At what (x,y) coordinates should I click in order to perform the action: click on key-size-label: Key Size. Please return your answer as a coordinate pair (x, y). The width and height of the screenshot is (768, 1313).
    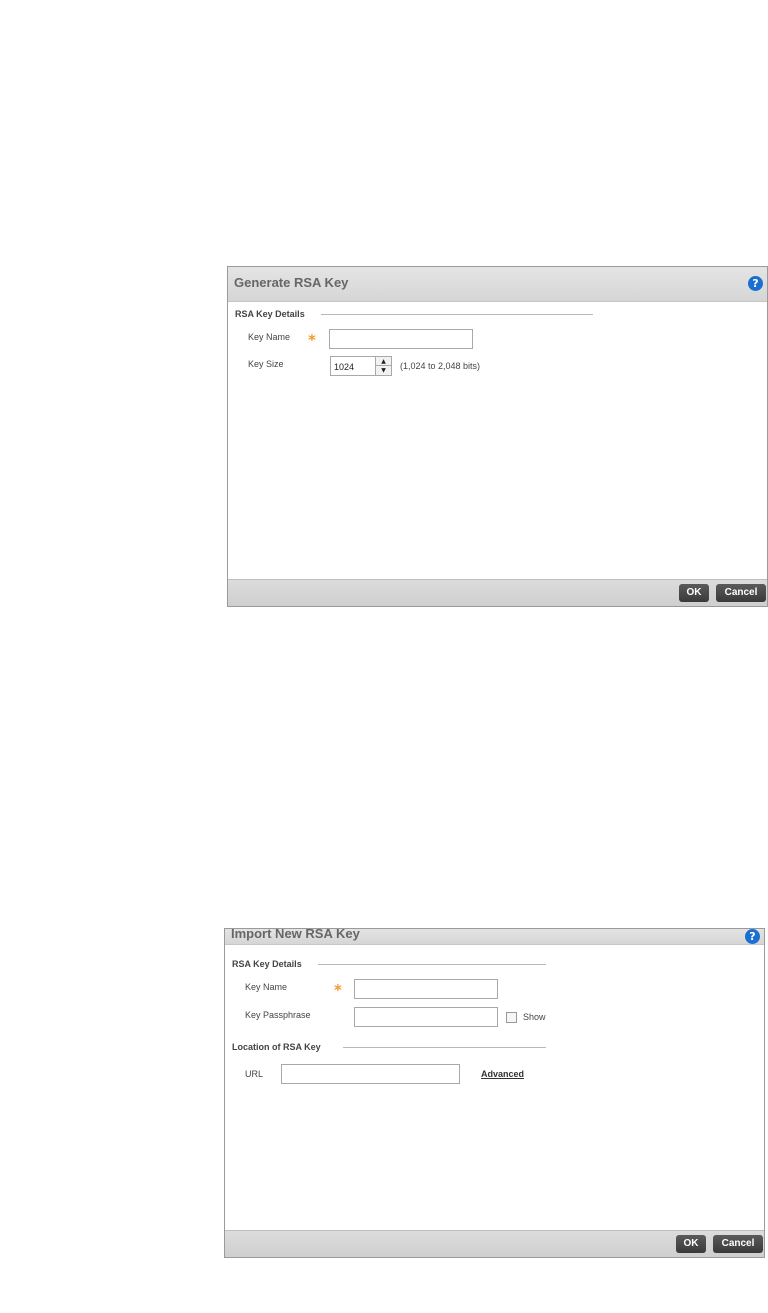
    Looking at the image, I should click on (266, 364).